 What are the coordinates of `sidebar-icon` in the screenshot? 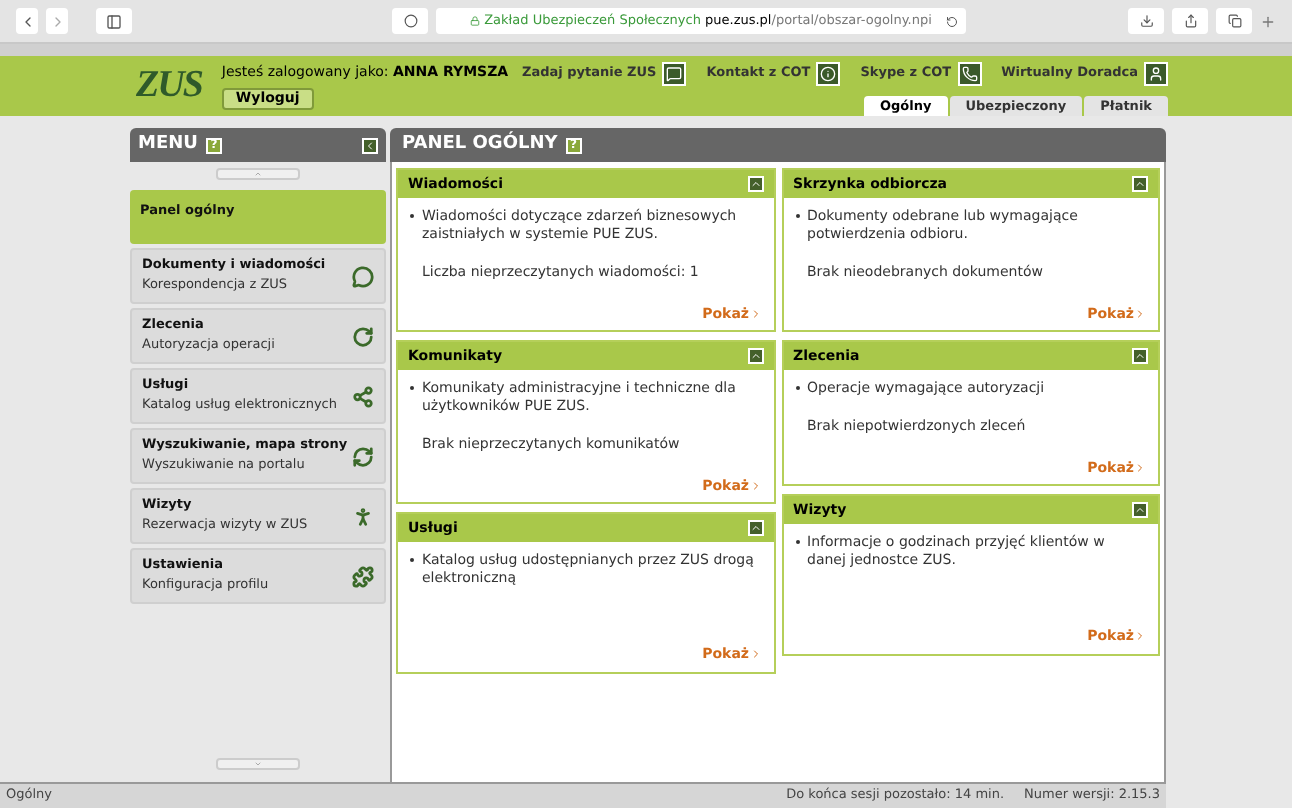 It's located at (114, 21).